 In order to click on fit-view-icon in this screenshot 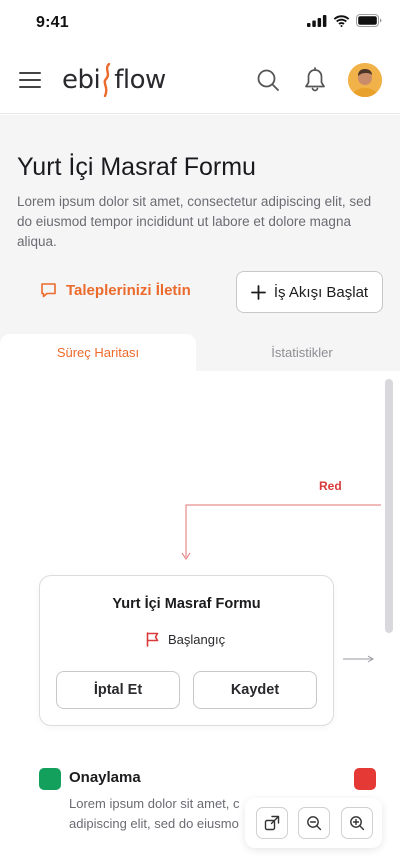, I will do `click(272, 823)`.